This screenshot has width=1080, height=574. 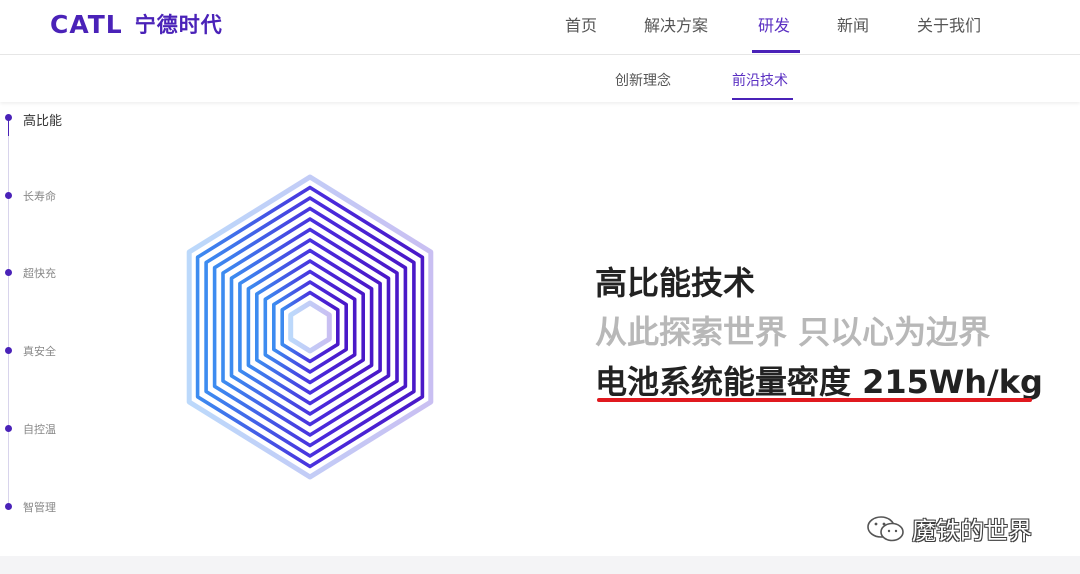 I want to click on hero-slogan: 从此探索世界 只以心为边界, so click(x=793, y=332).